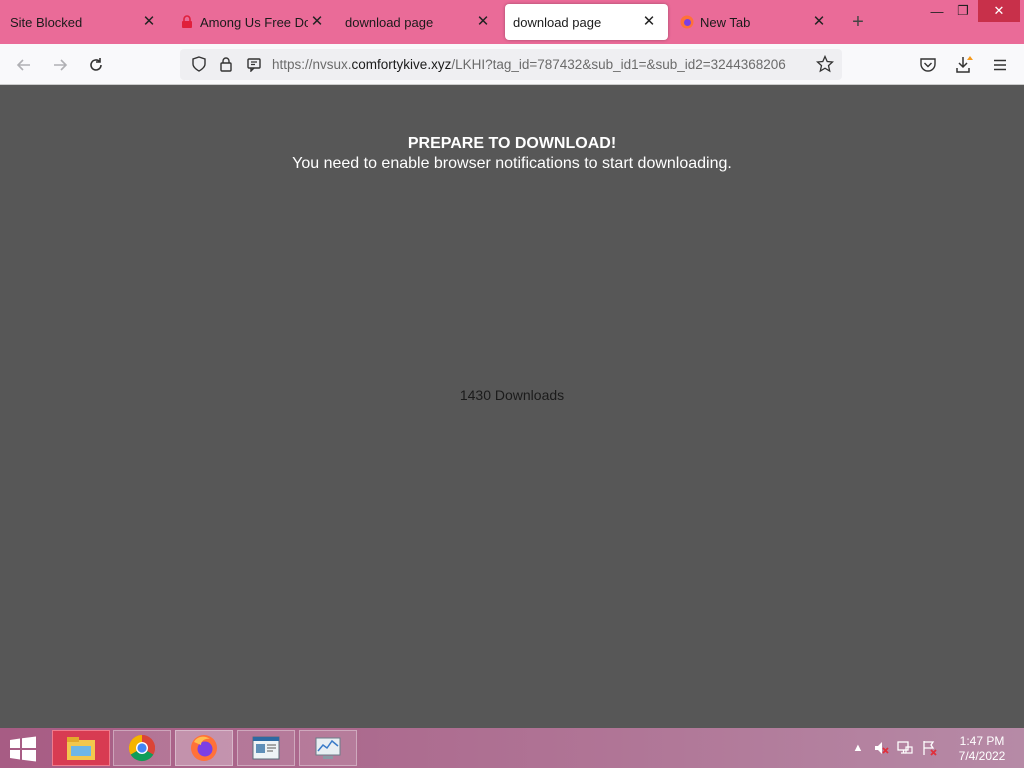  I want to click on pocket-button, so click(928, 65).